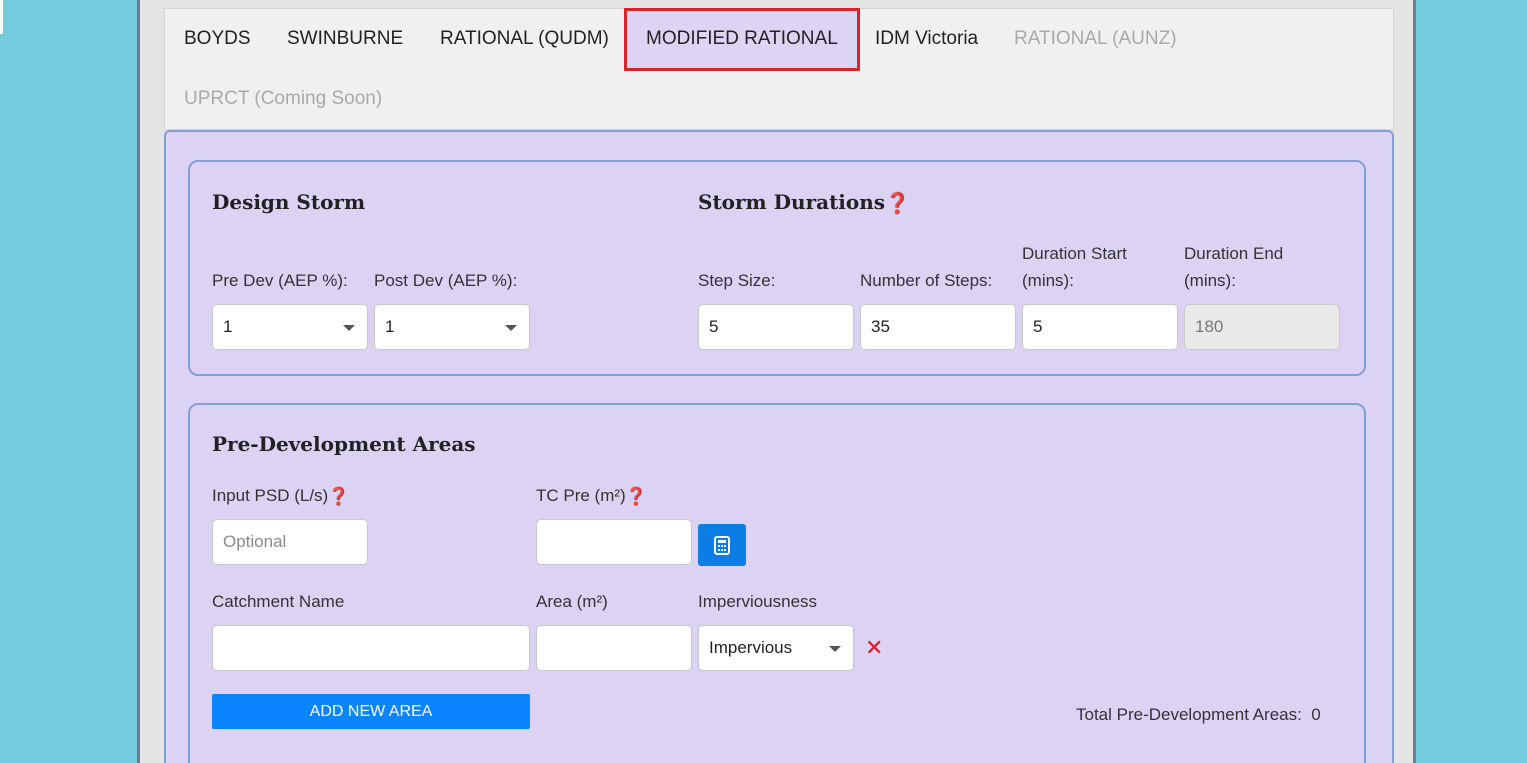  I want to click on post-dev-label: Post Dev (AEP %):, so click(446, 280).